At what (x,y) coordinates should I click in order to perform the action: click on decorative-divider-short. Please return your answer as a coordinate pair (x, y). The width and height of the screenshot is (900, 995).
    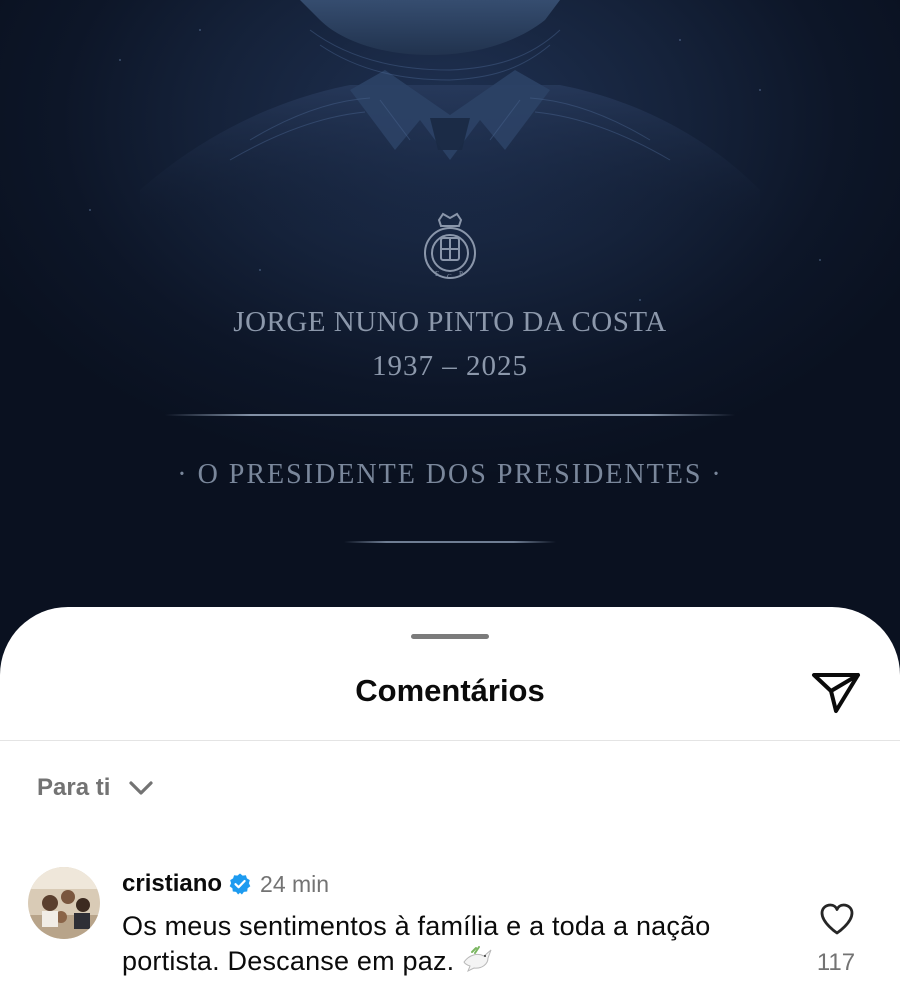
    Looking at the image, I should click on (450, 542).